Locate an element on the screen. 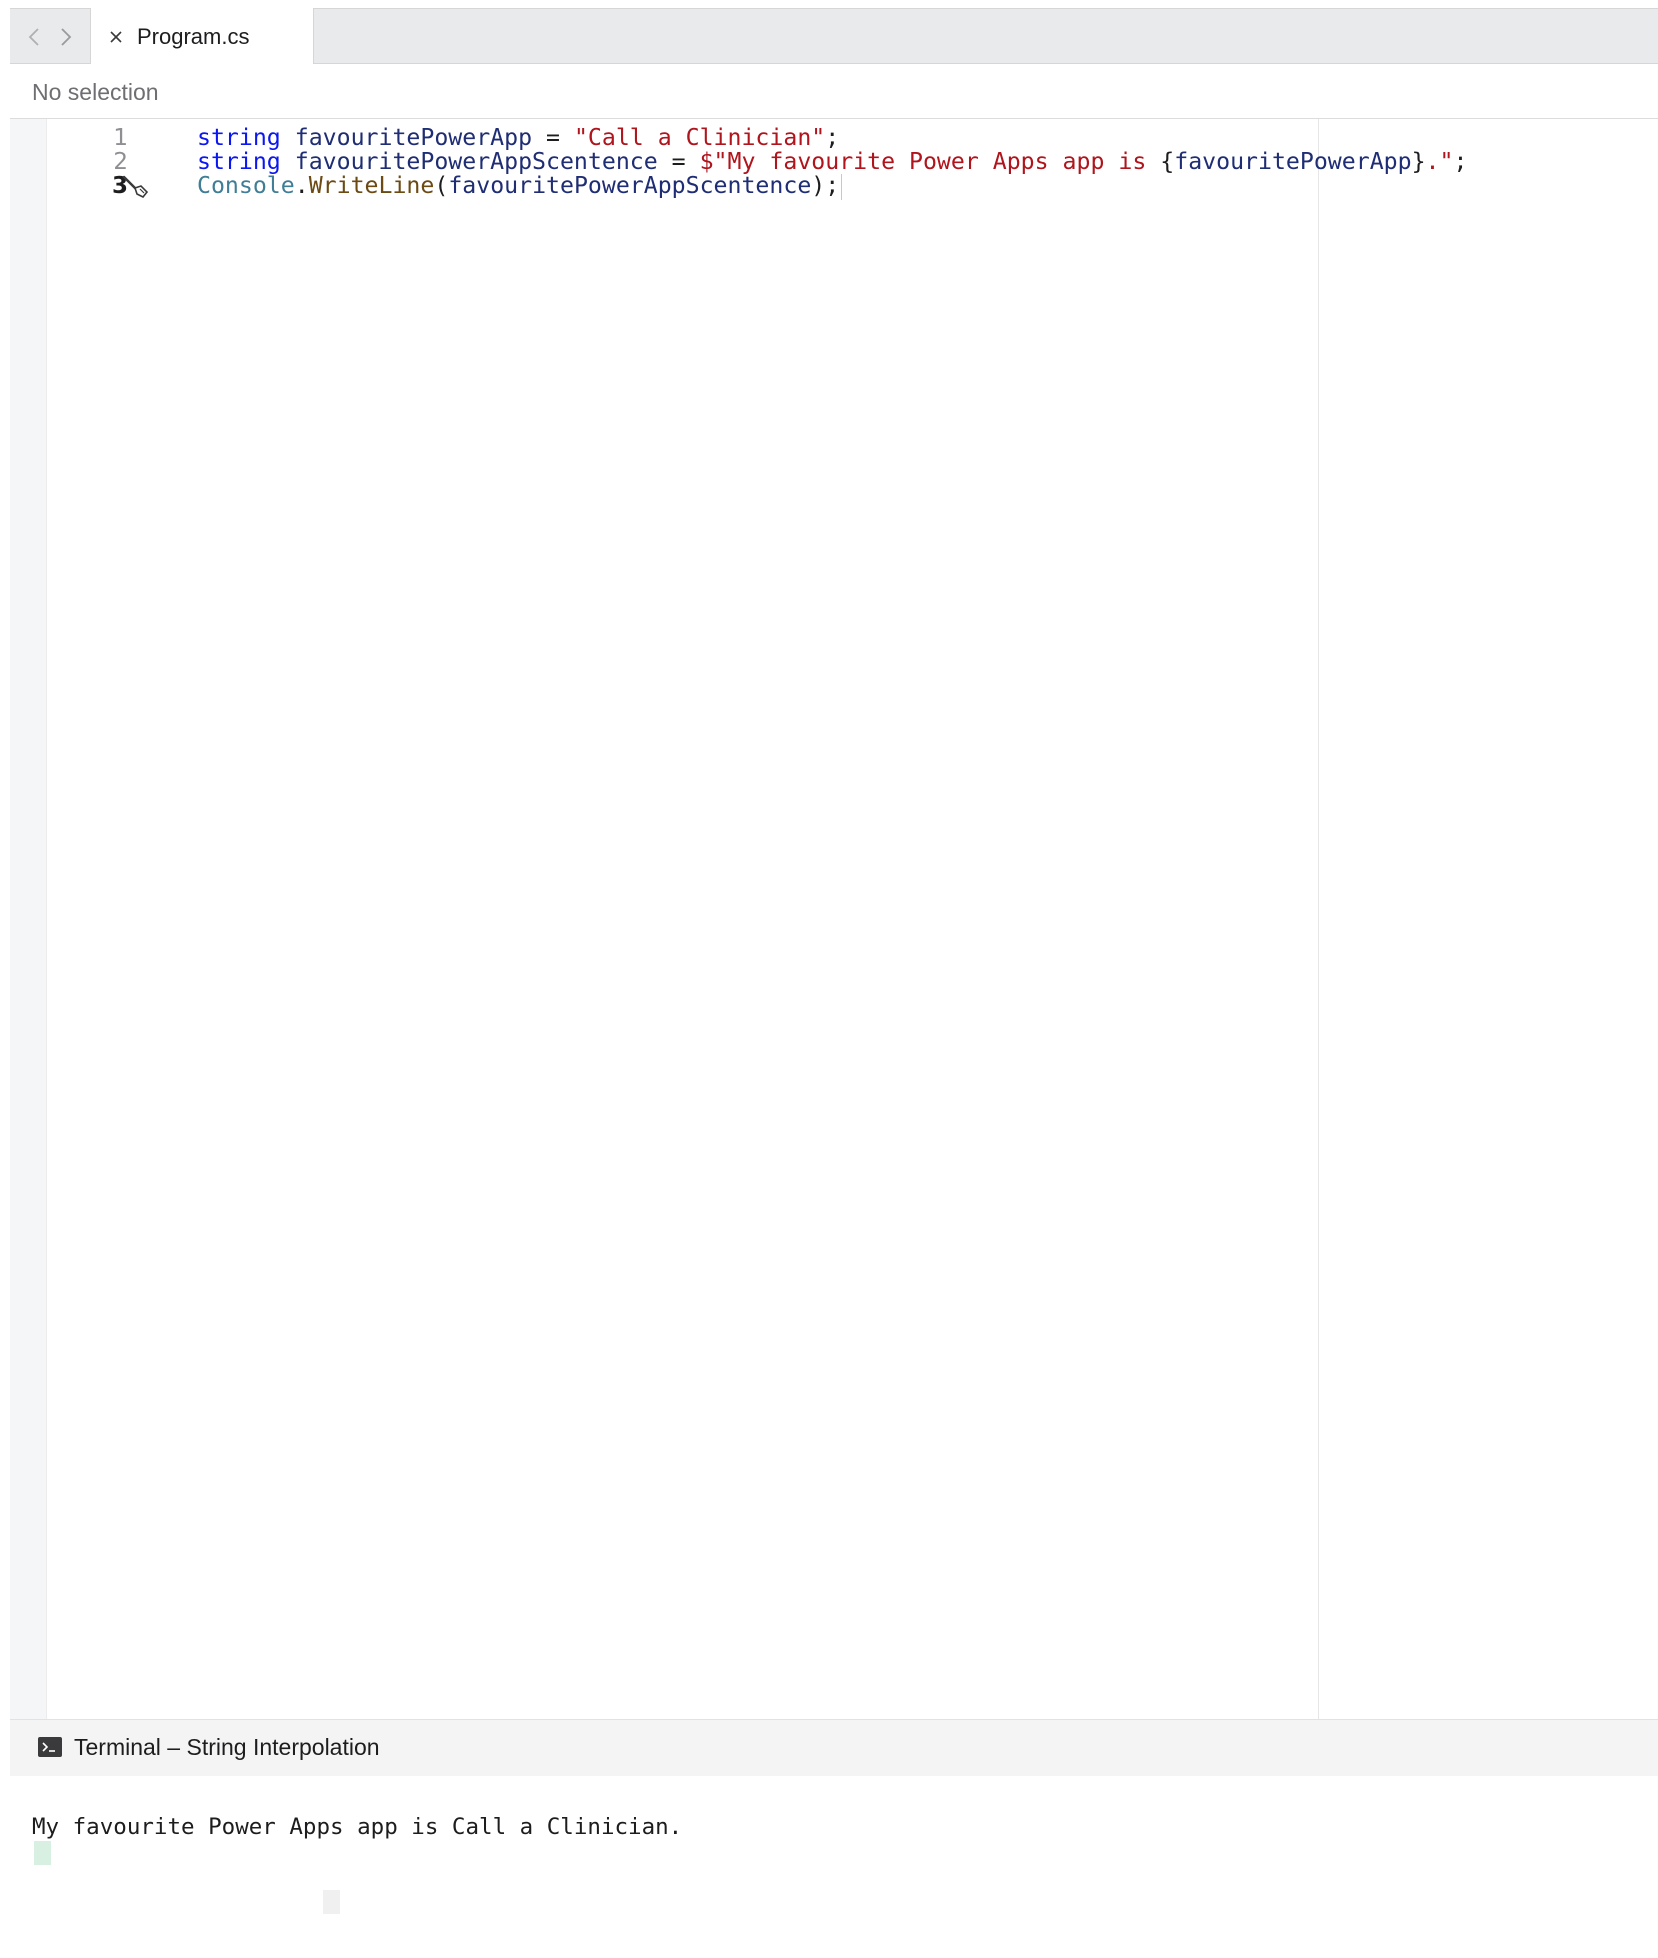  code-token: WriteLine is located at coordinates (371, 185).